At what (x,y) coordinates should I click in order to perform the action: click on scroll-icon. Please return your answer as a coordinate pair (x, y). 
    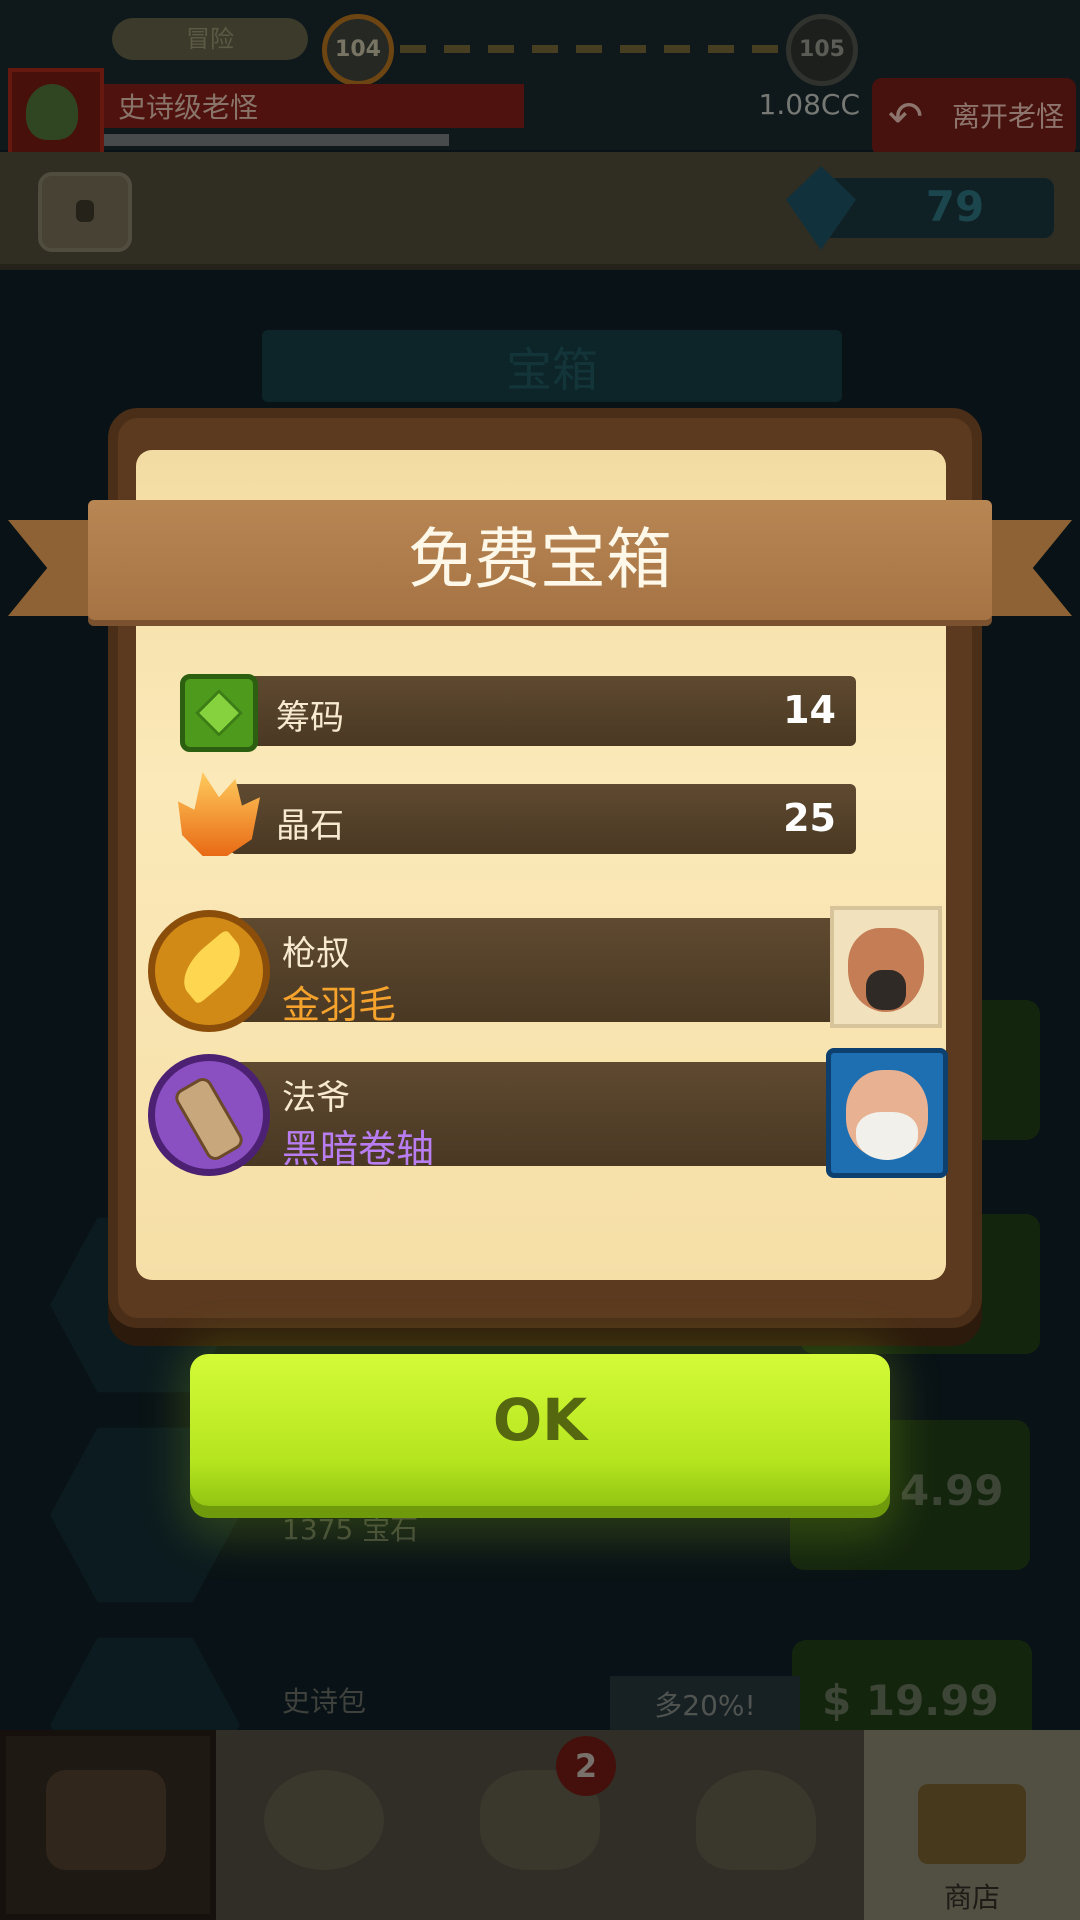
    Looking at the image, I should click on (209, 1115).